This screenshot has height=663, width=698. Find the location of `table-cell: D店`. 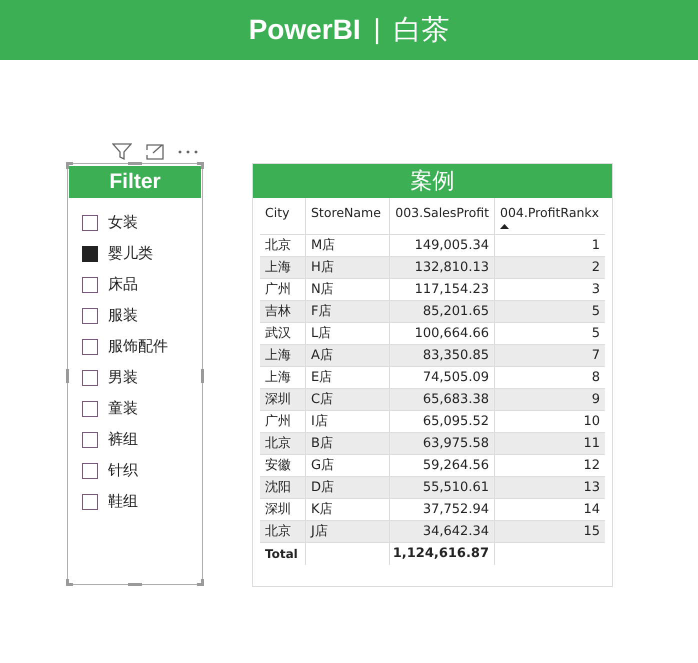

table-cell: D店 is located at coordinates (348, 487).